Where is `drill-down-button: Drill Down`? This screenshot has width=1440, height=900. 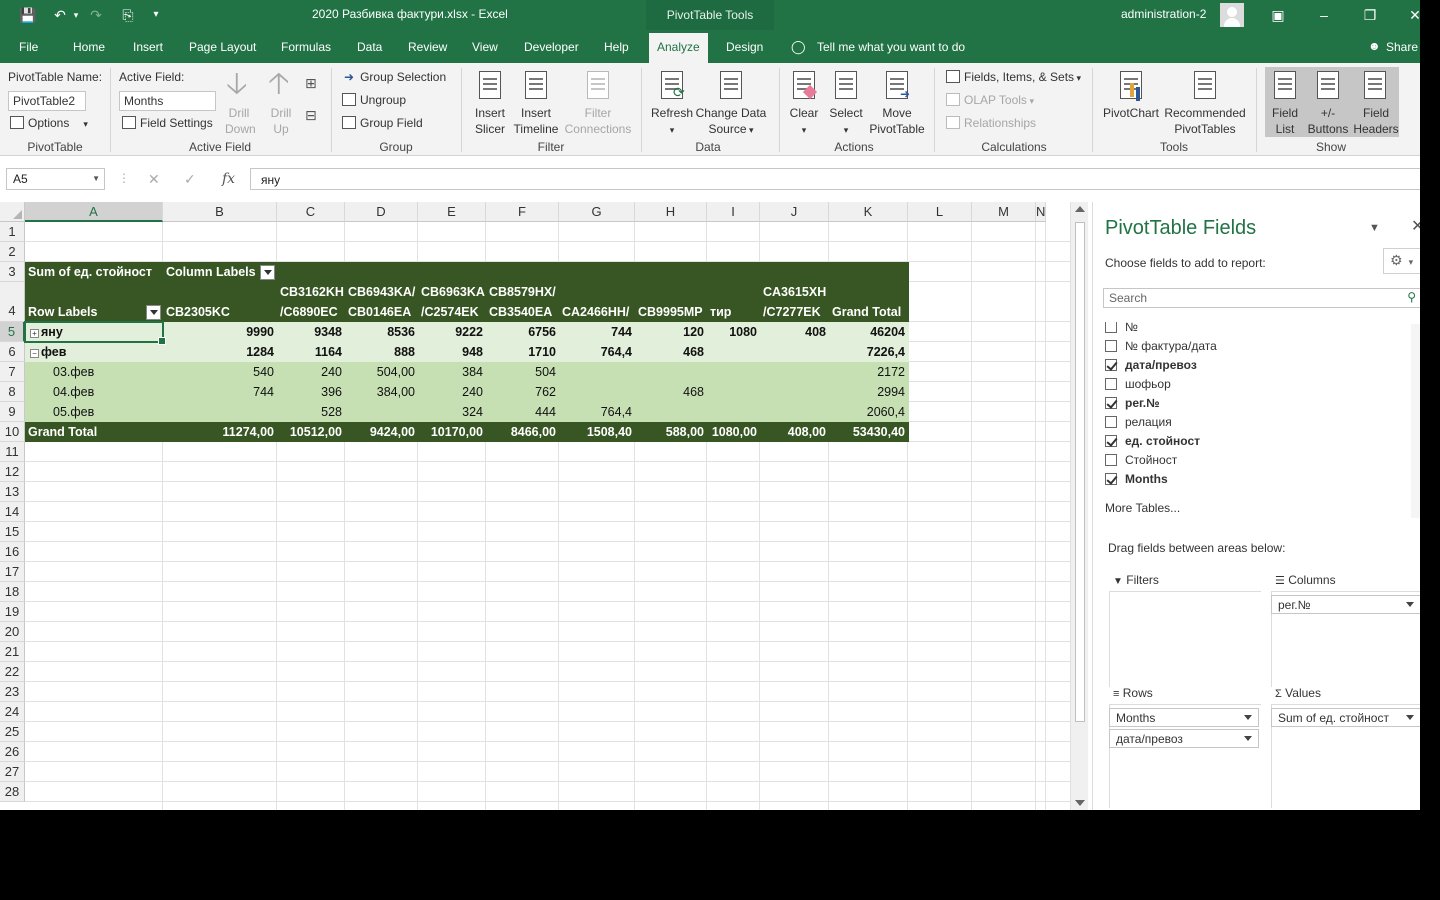
drill-down-button: Drill Down is located at coordinates (240, 121).